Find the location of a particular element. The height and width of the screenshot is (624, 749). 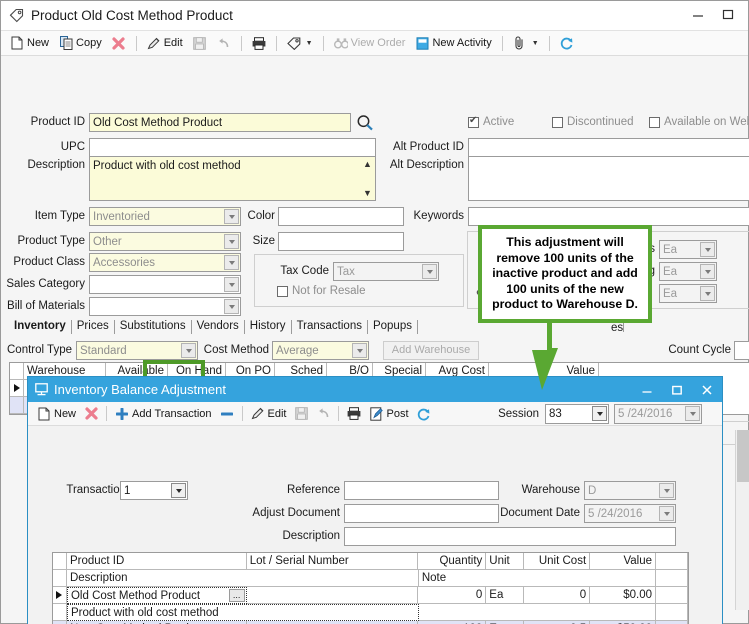

reference-input is located at coordinates (421, 490).